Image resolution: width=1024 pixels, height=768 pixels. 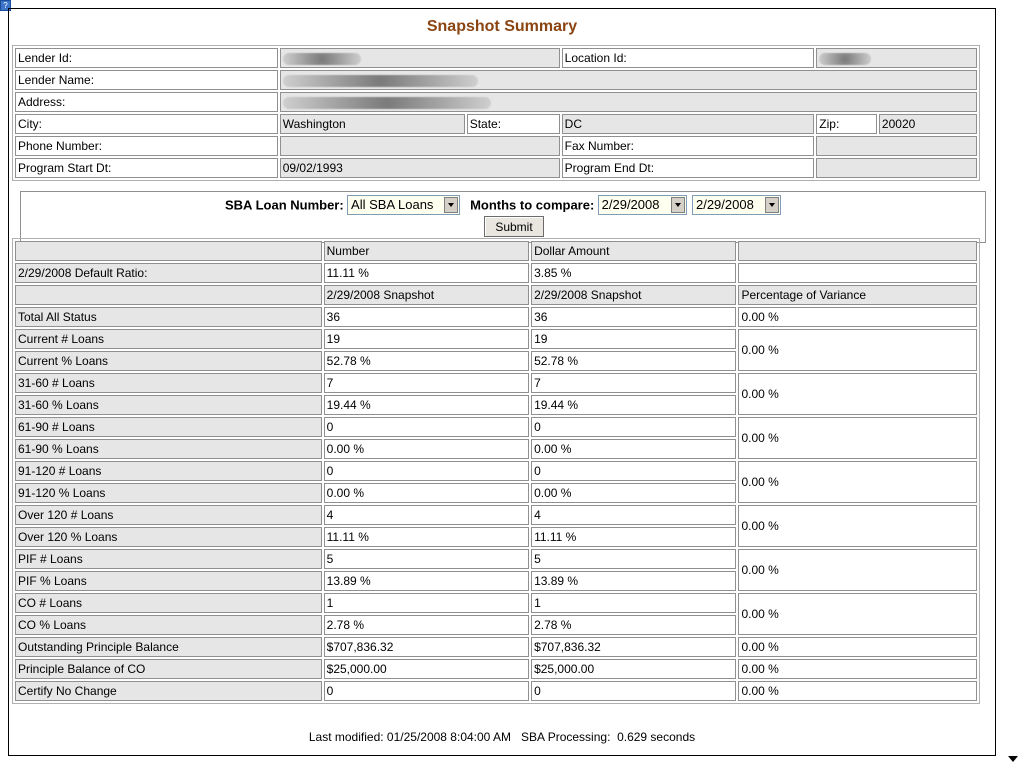 I want to click on snapshot-one-value: 52.78 %, so click(x=426, y=361).